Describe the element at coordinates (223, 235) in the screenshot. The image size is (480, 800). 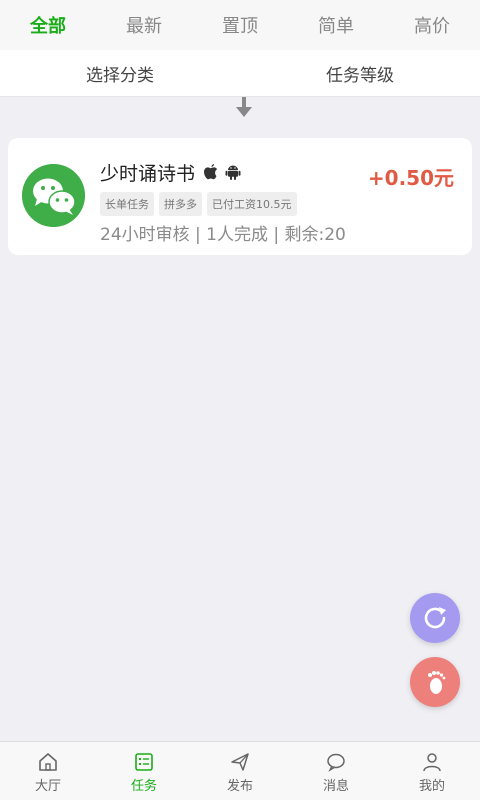
I see `task-meta: 24小时审核 | 1人完成 | 剩余:20` at that location.